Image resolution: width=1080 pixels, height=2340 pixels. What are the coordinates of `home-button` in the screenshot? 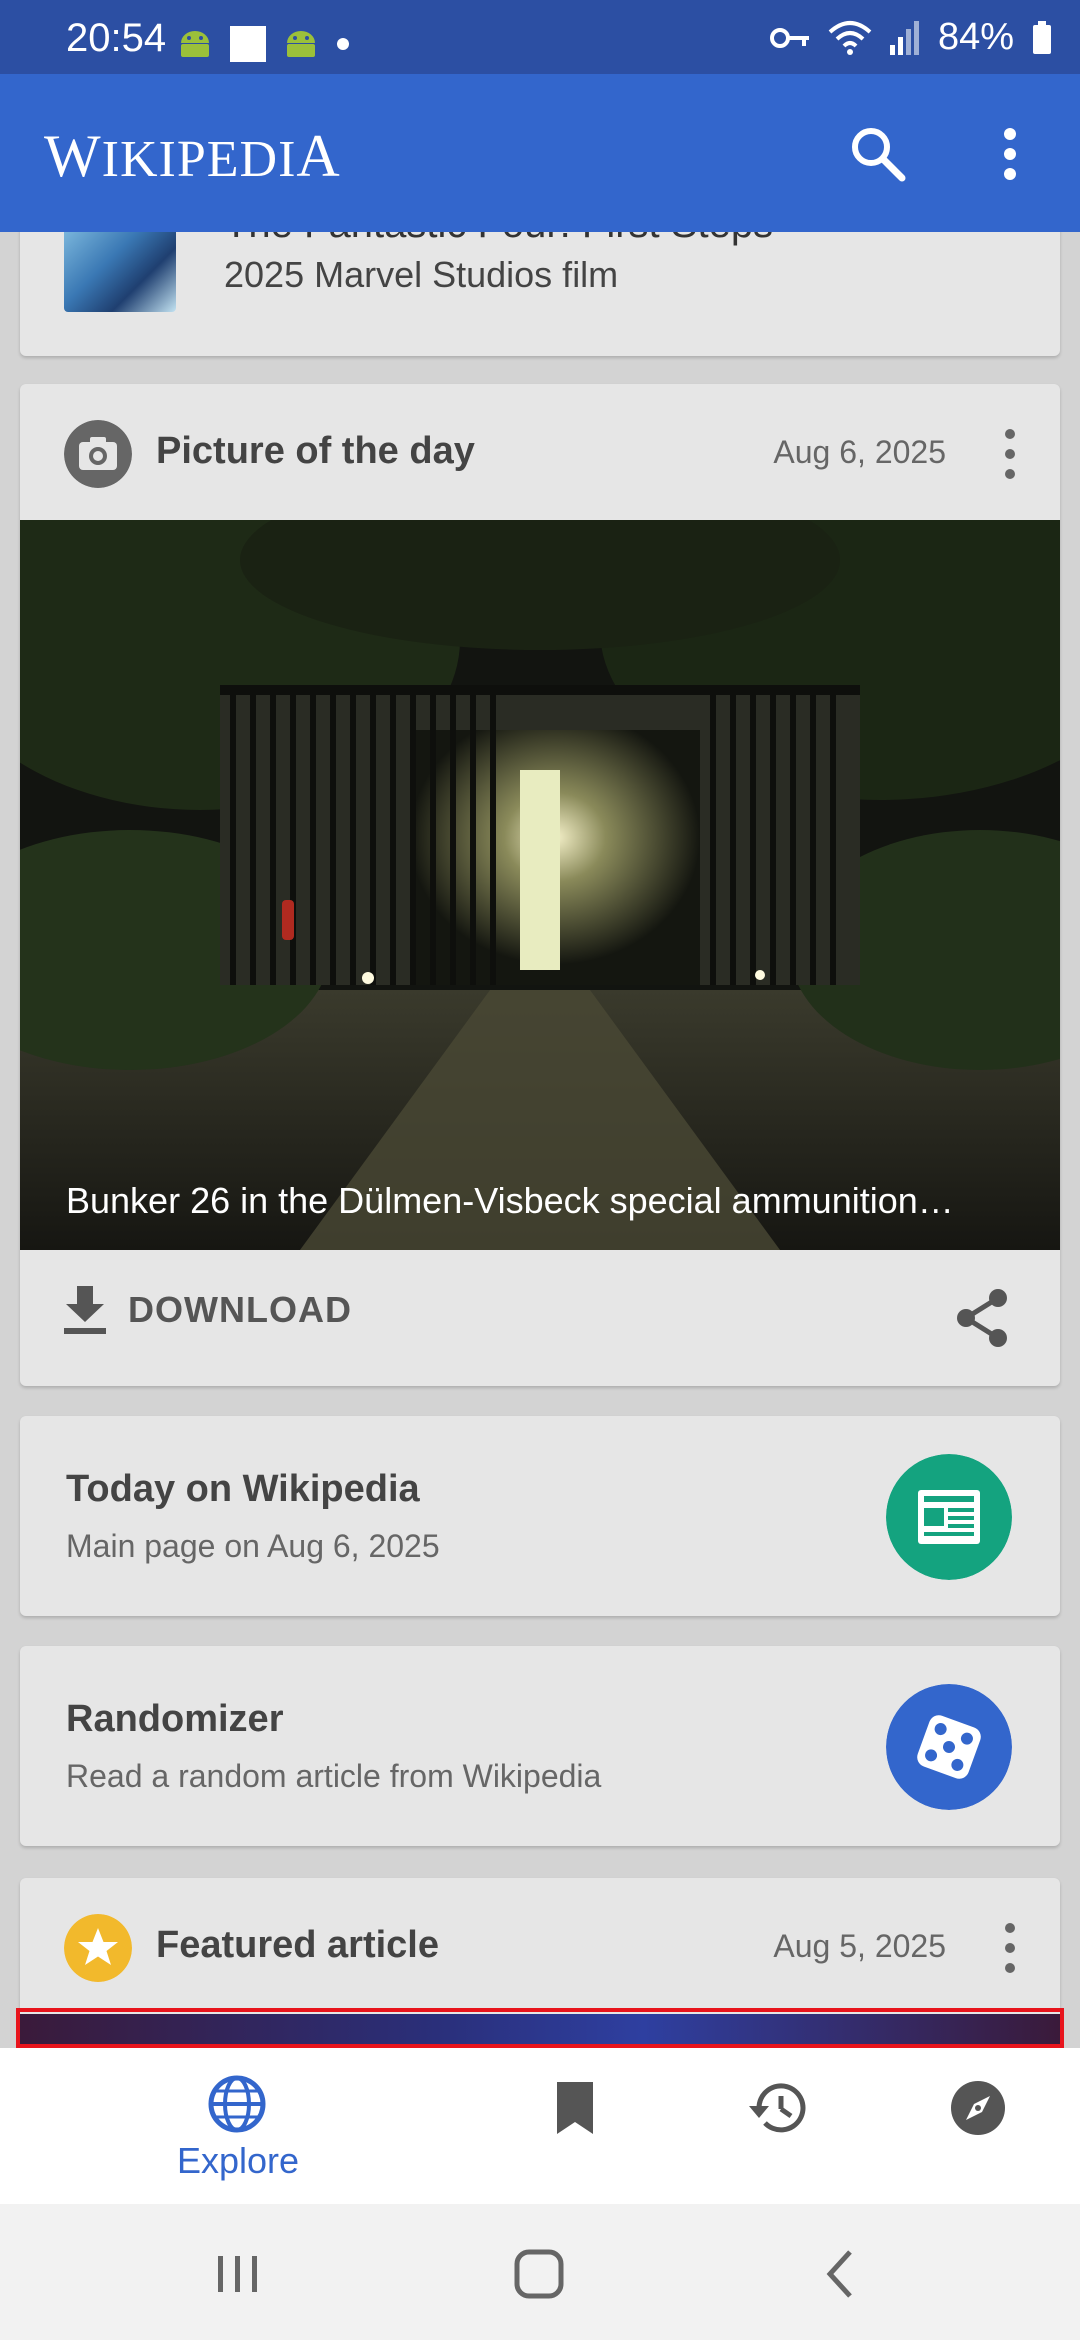 It's located at (539, 2274).